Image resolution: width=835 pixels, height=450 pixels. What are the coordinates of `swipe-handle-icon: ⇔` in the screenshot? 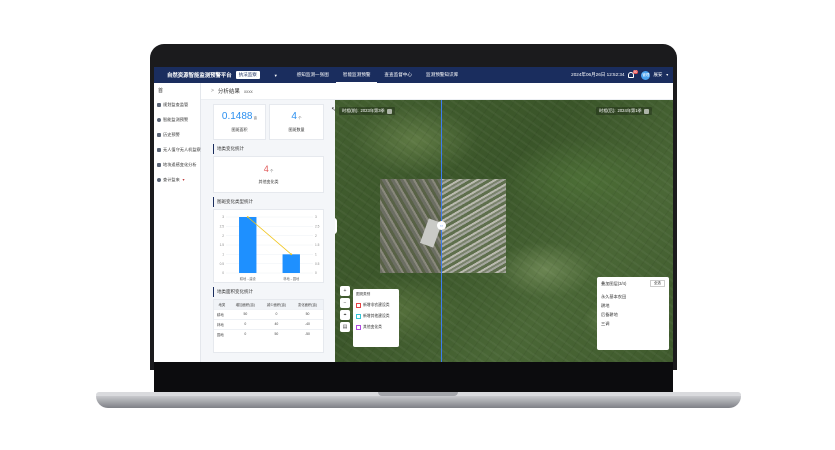 It's located at (441, 225).